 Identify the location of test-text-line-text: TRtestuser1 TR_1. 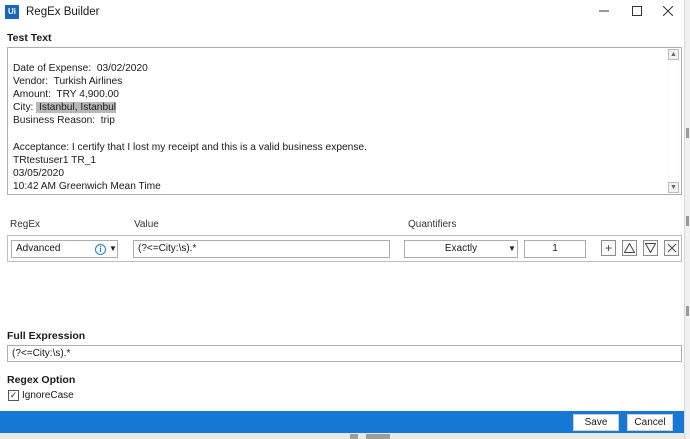
(55, 160).